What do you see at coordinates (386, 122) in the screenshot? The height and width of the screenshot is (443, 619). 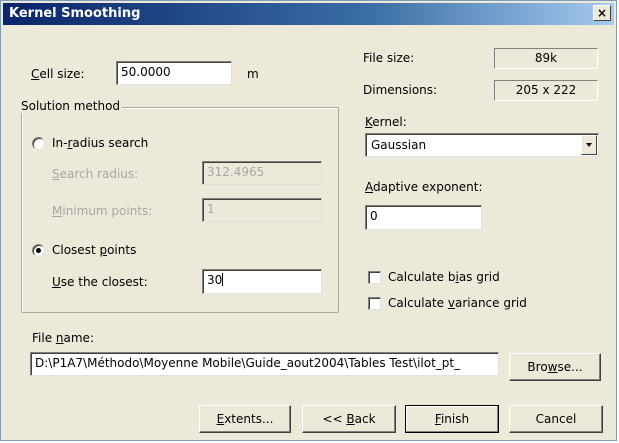 I see `kernel-label: Kernel:` at bounding box center [386, 122].